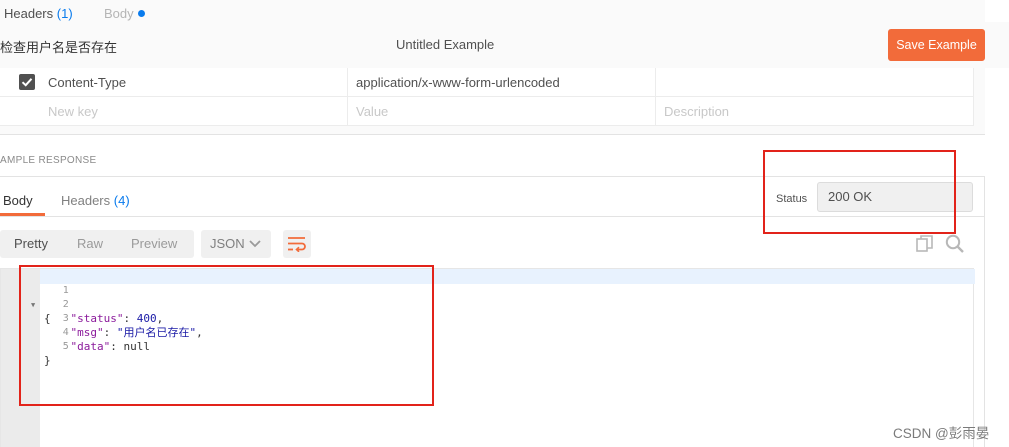 Image resolution: width=1009 pixels, height=447 pixels. What do you see at coordinates (87, 332) in the screenshot?
I see `json-key: "msg"` at bounding box center [87, 332].